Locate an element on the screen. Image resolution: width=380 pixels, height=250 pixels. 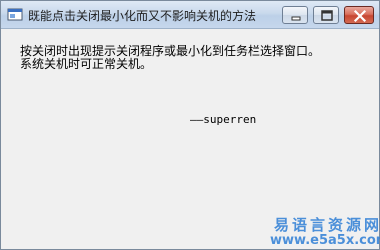
signature-label: ——superren is located at coordinates (223, 119).